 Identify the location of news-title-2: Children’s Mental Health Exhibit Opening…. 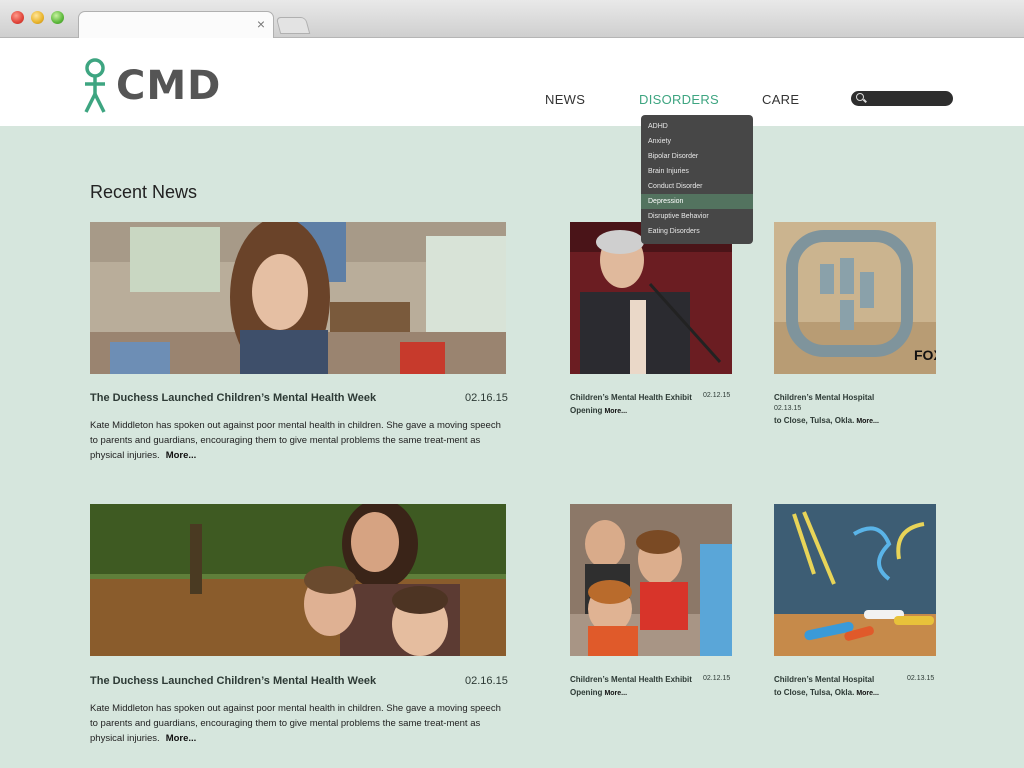
(636, 404).